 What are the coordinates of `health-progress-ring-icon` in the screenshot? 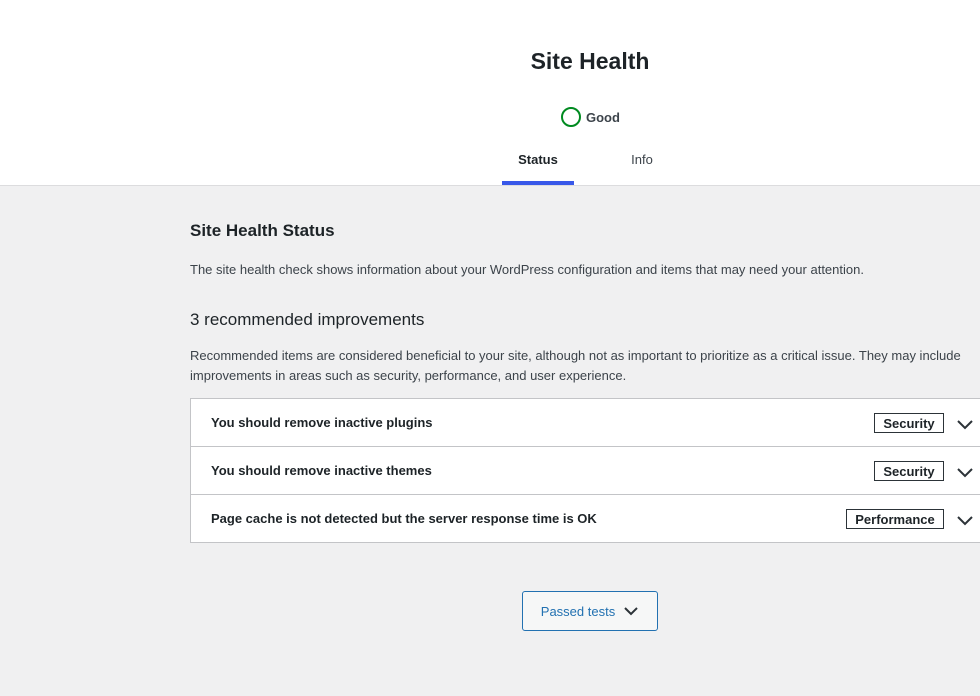 It's located at (571, 117).